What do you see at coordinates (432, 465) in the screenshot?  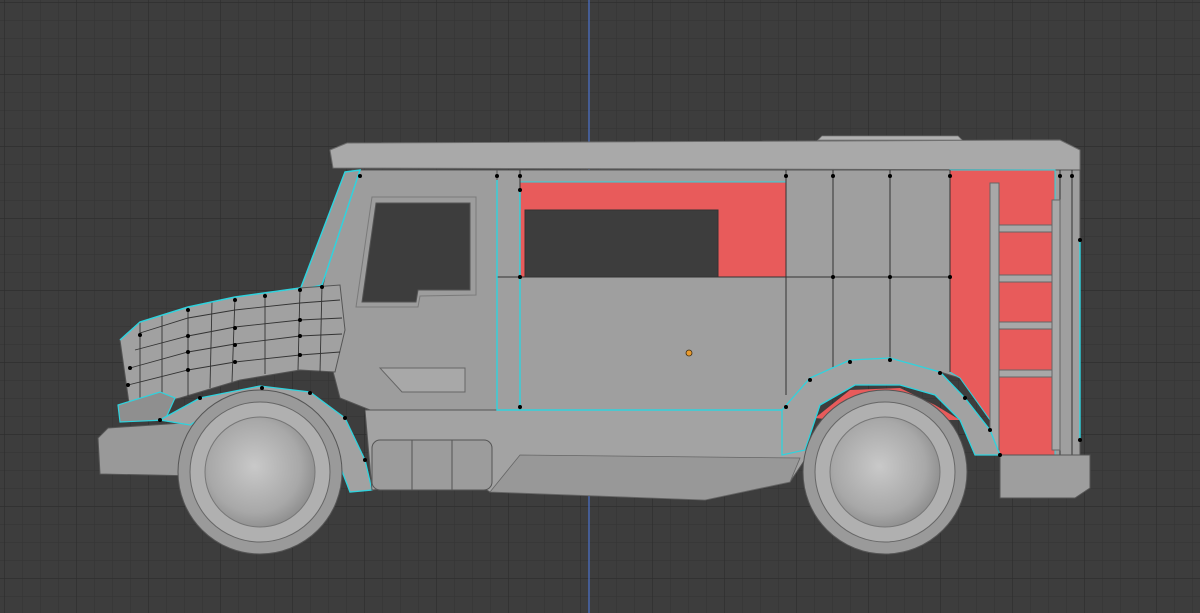 I see `fuel-tank` at bounding box center [432, 465].